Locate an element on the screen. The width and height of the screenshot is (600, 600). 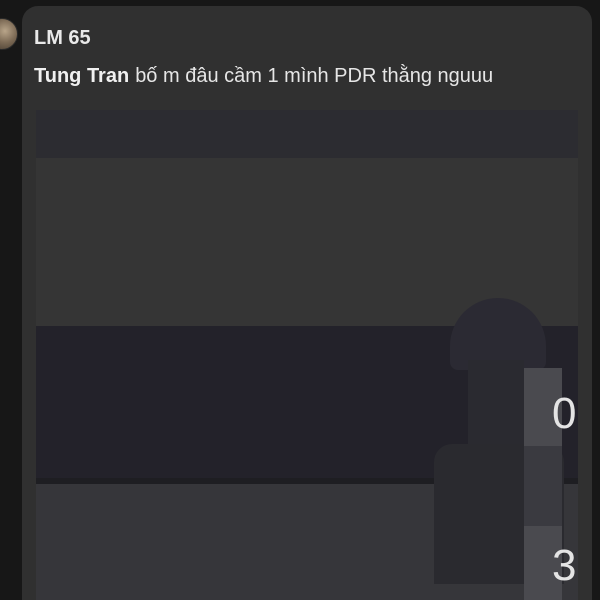
message-text: bố m đâu cầm 1 mình PDR thằng nguuu is located at coordinates (314, 76).